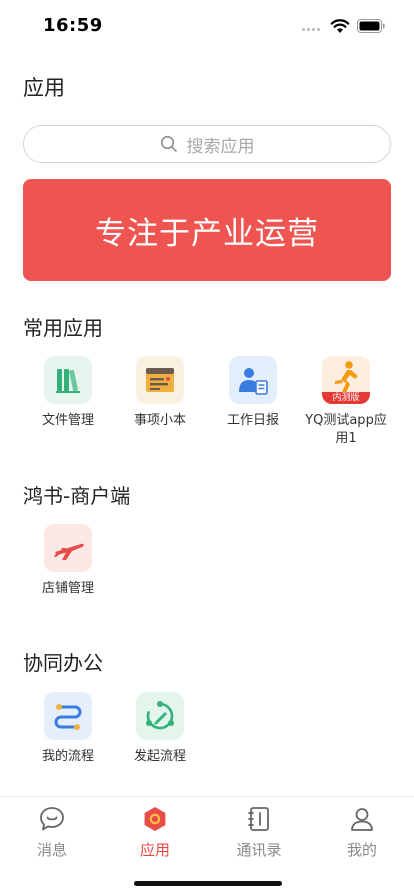 This screenshot has height=896, width=414. What do you see at coordinates (77, 496) in the screenshot?
I see `section-title-merchant: 鸿书-商户端` at bounding box center [77, 496].